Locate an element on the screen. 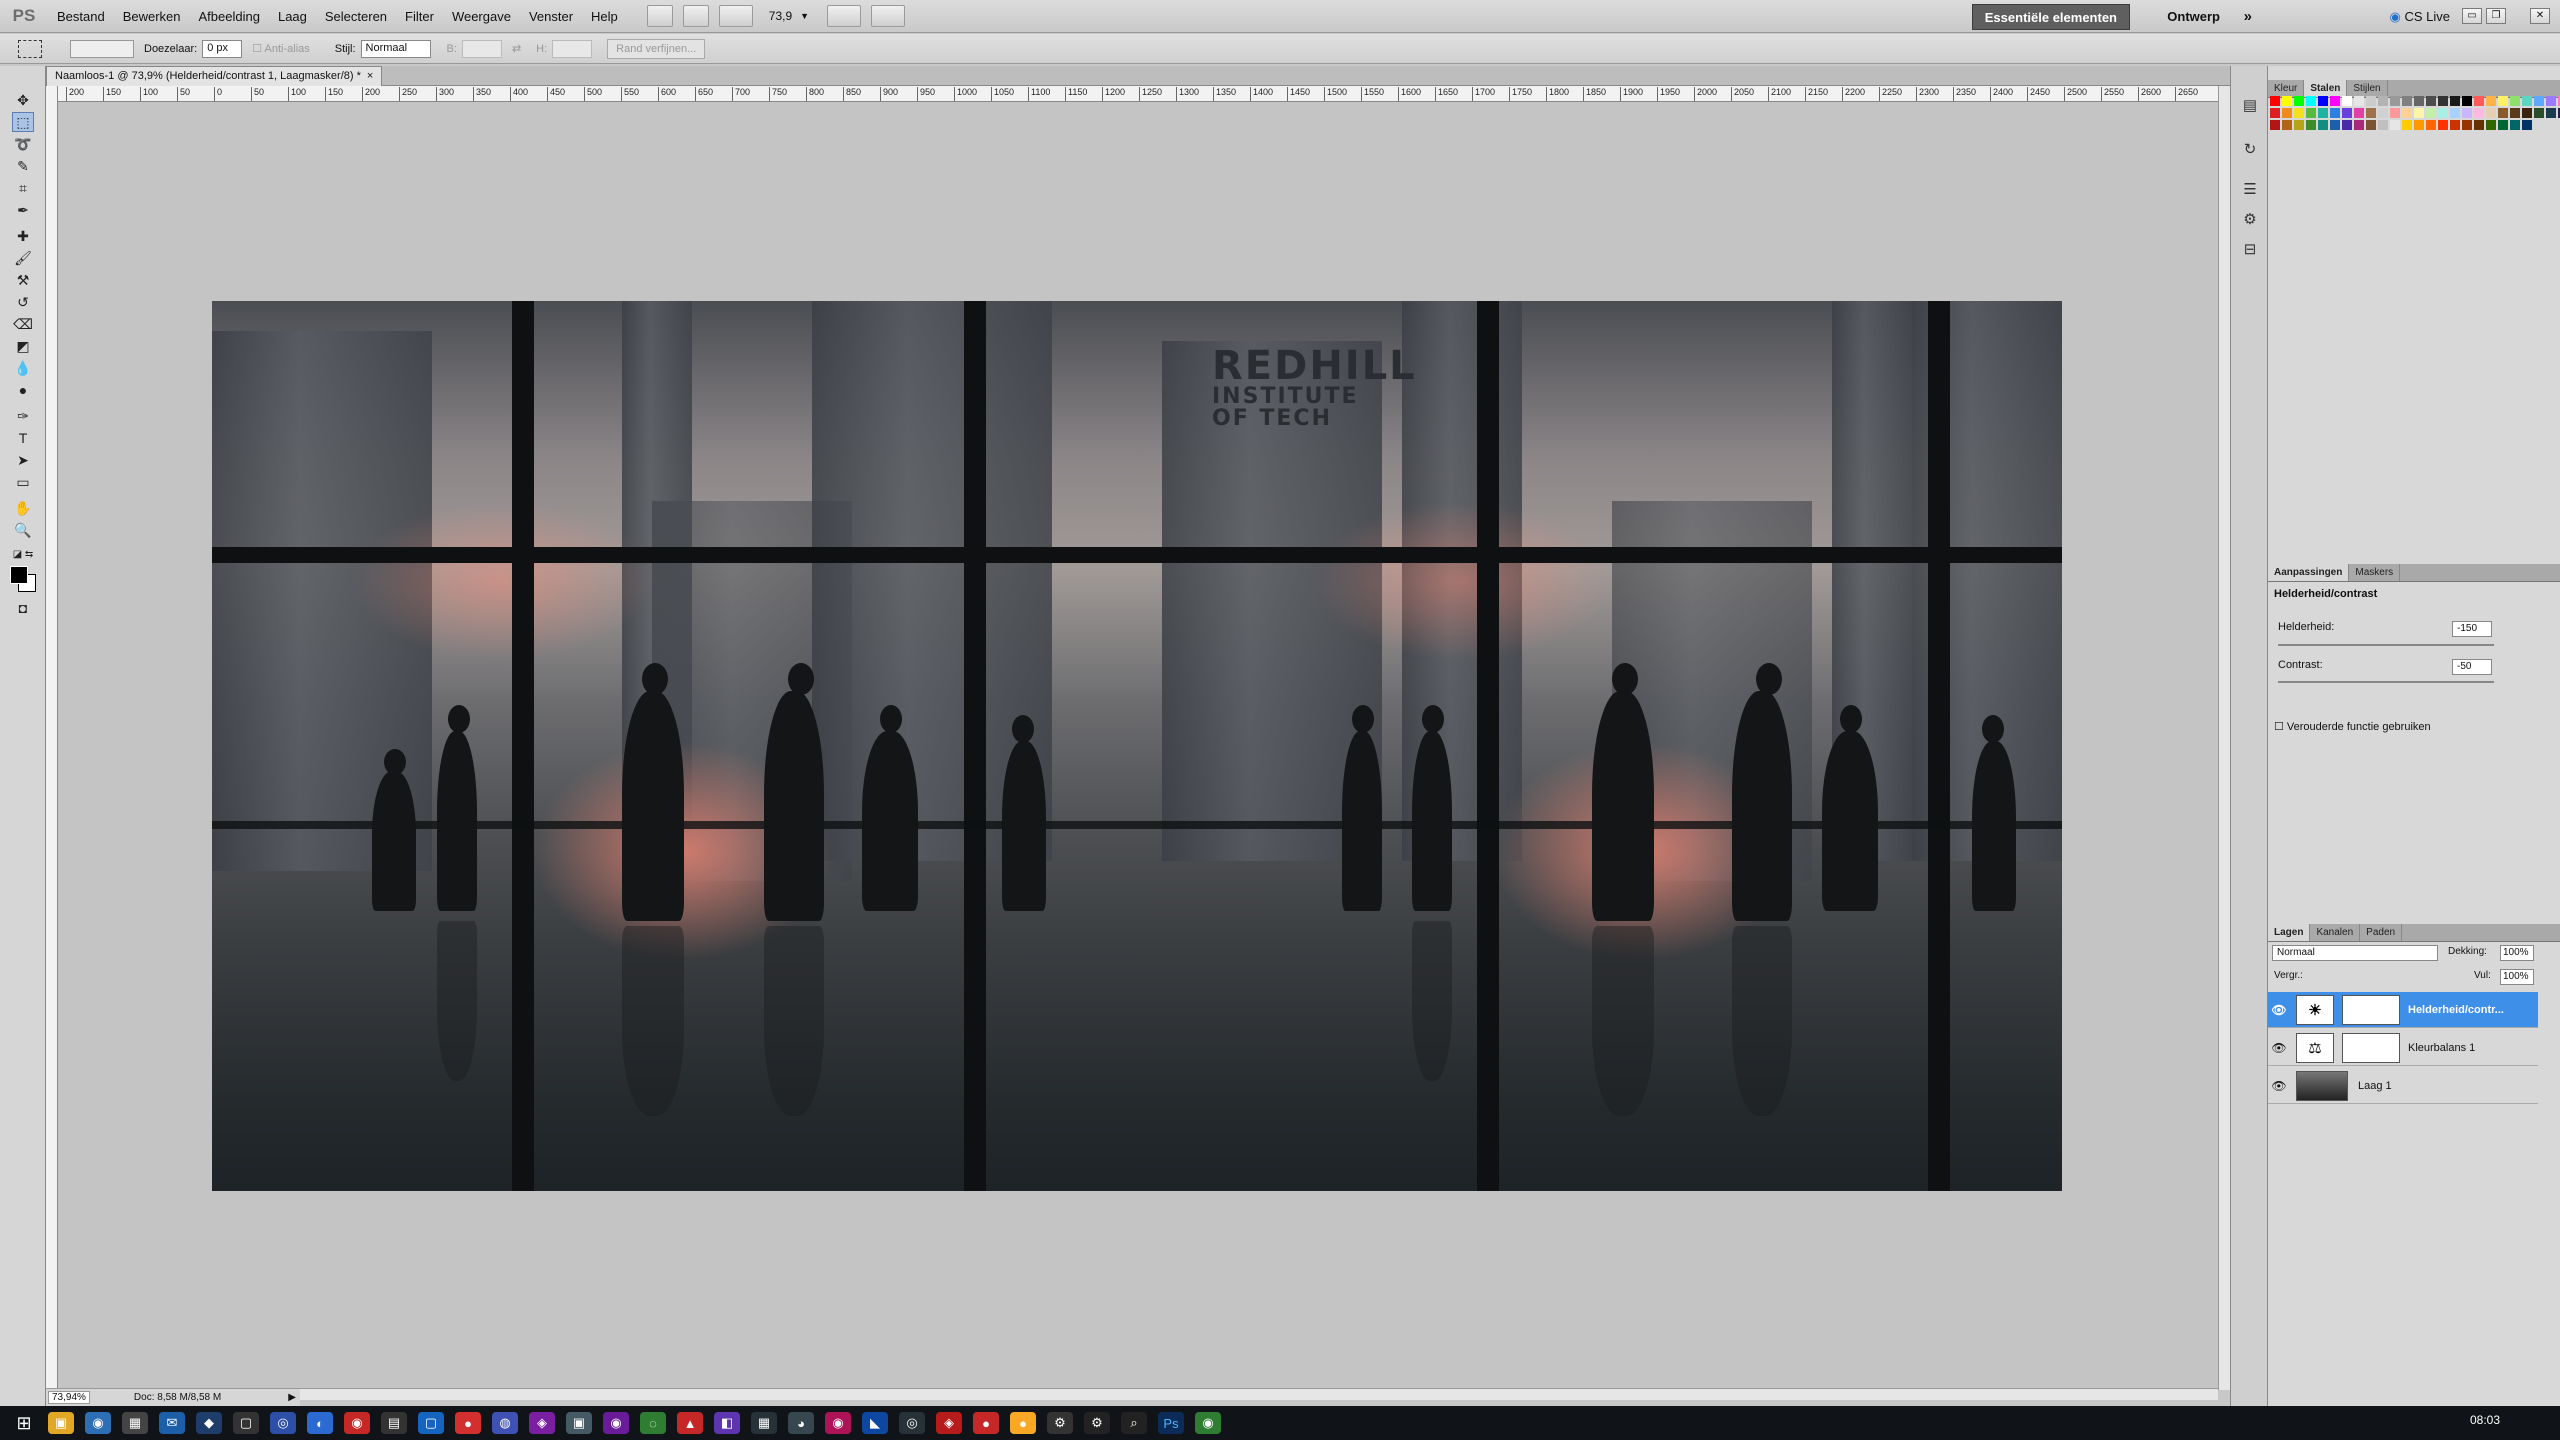  crop-tool-icon: ⌗ is located at coordinates (23, 188).